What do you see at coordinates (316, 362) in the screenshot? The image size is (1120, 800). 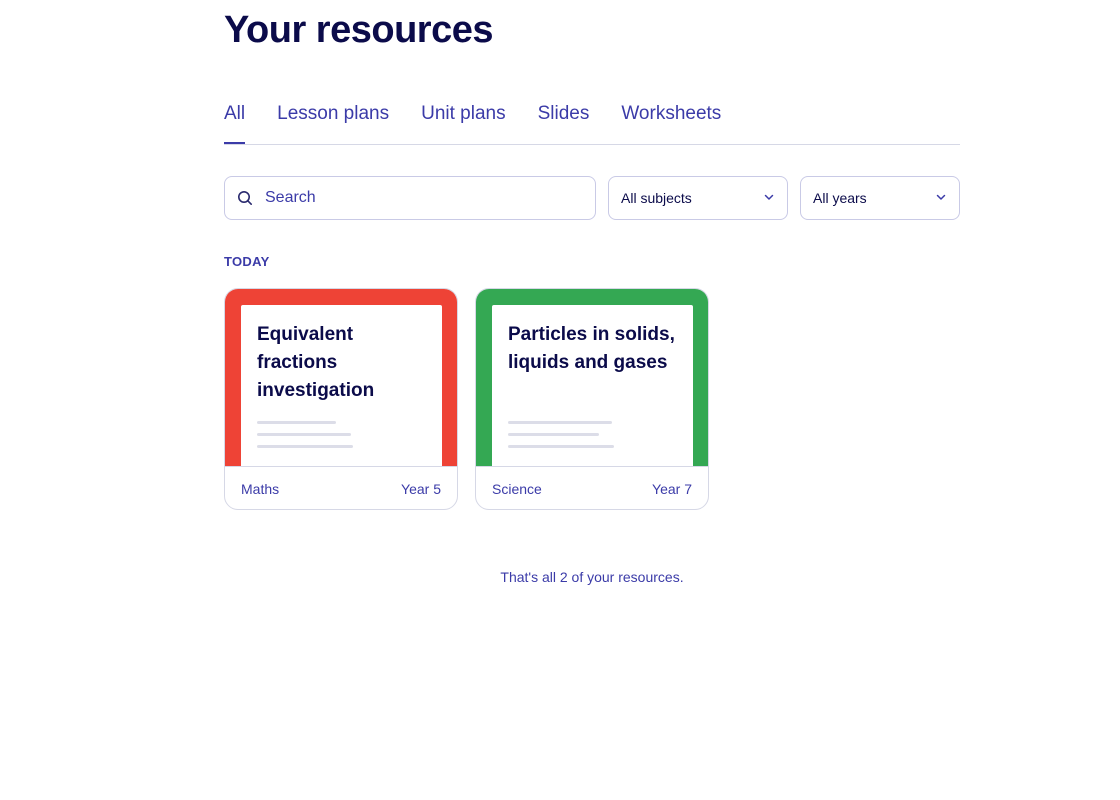 I see `card-title: Equivalent fractions investigation` at bounding box center [316, 362].